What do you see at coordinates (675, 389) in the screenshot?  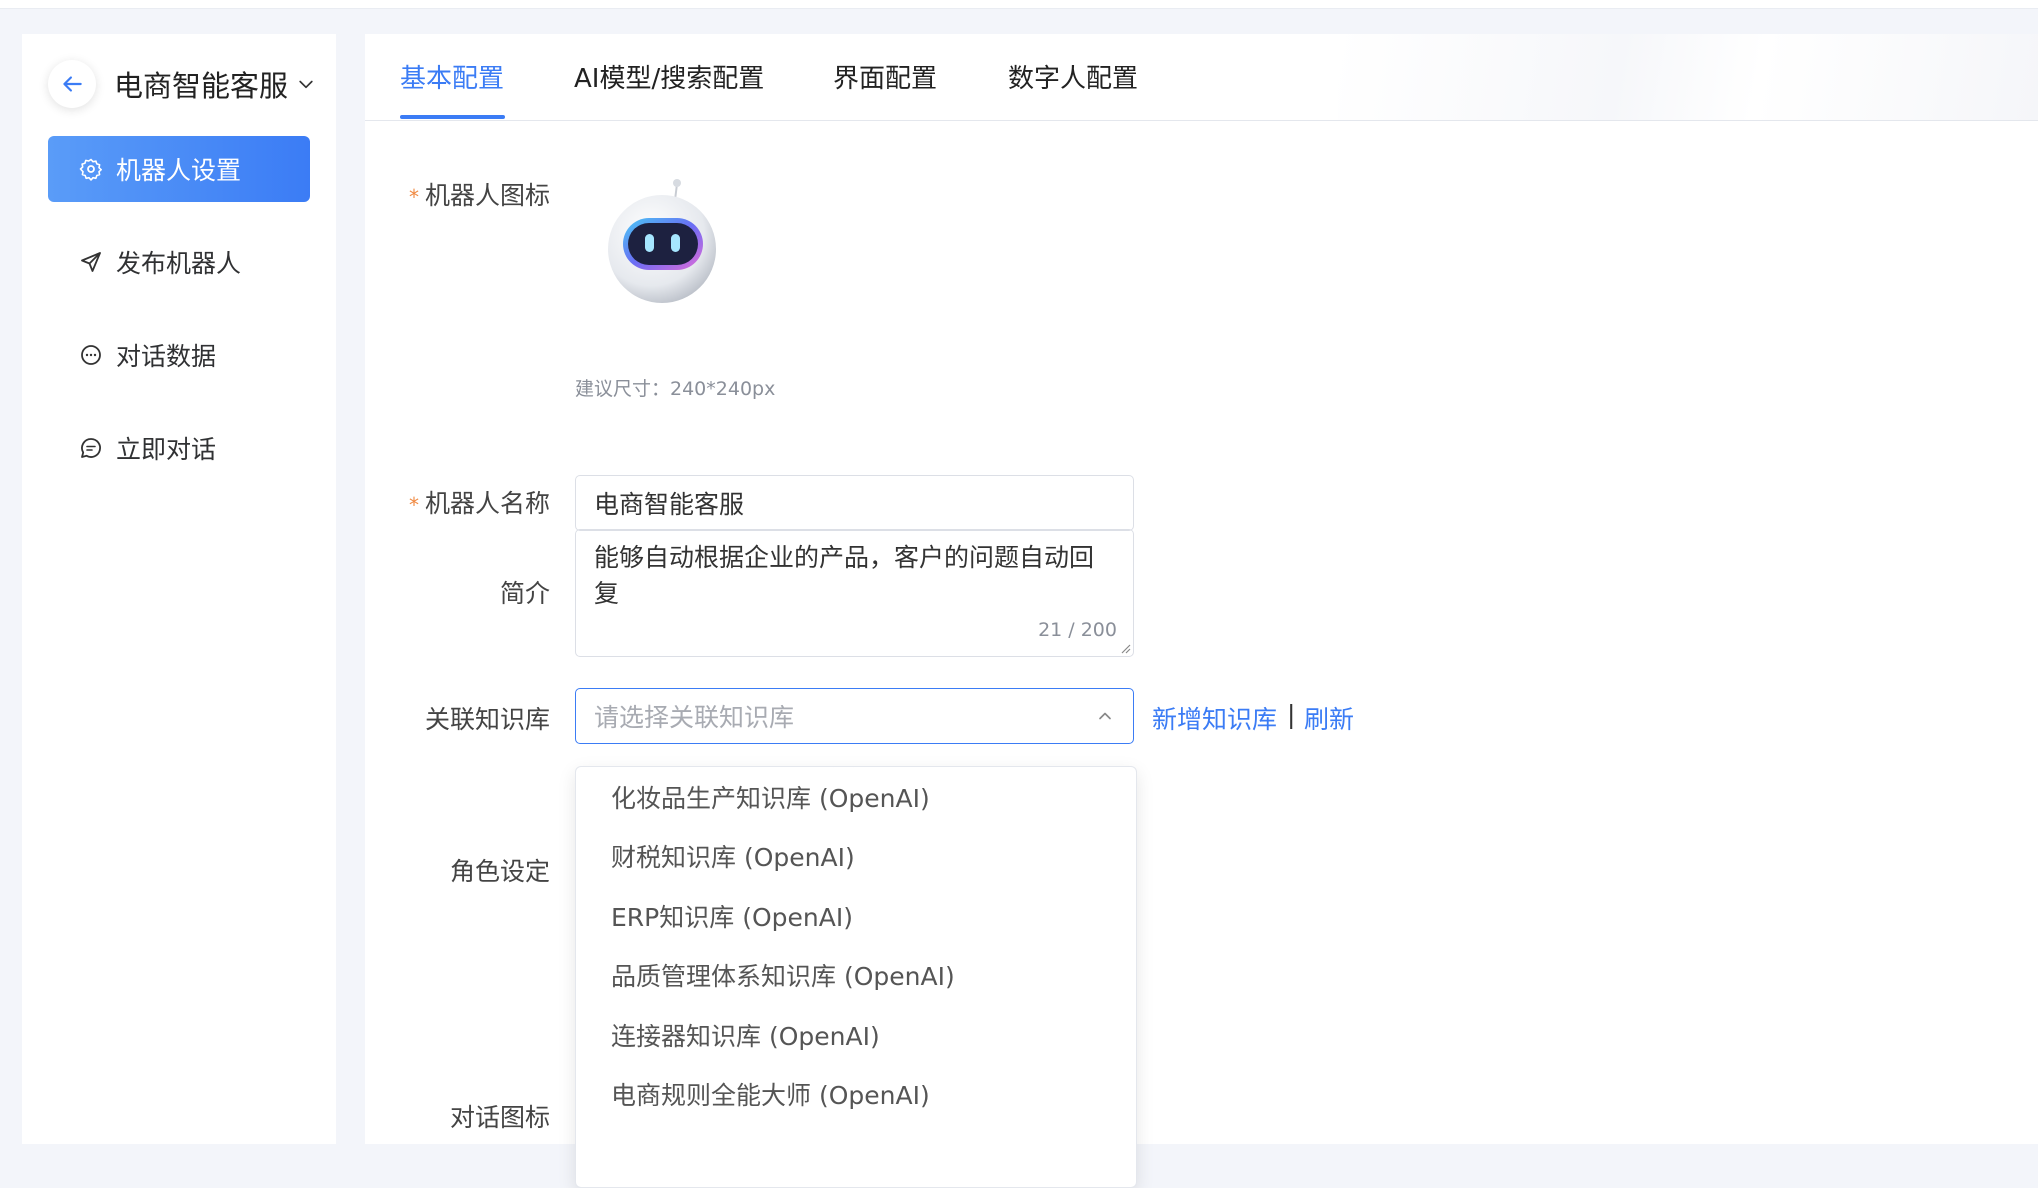 I see `icon-size-hint: 建议尺寸：240*240px` at bounding box center [675, 389].